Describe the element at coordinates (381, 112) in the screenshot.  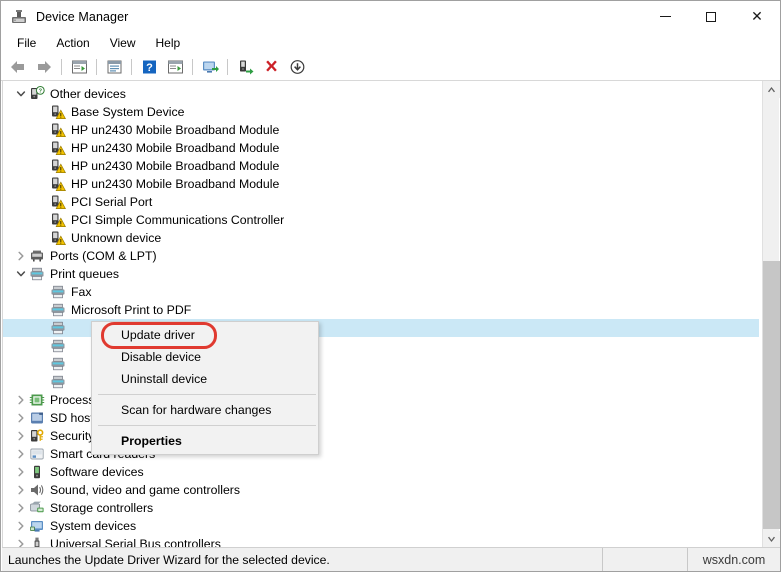
I see `tree-row: Base System Device` at that location.